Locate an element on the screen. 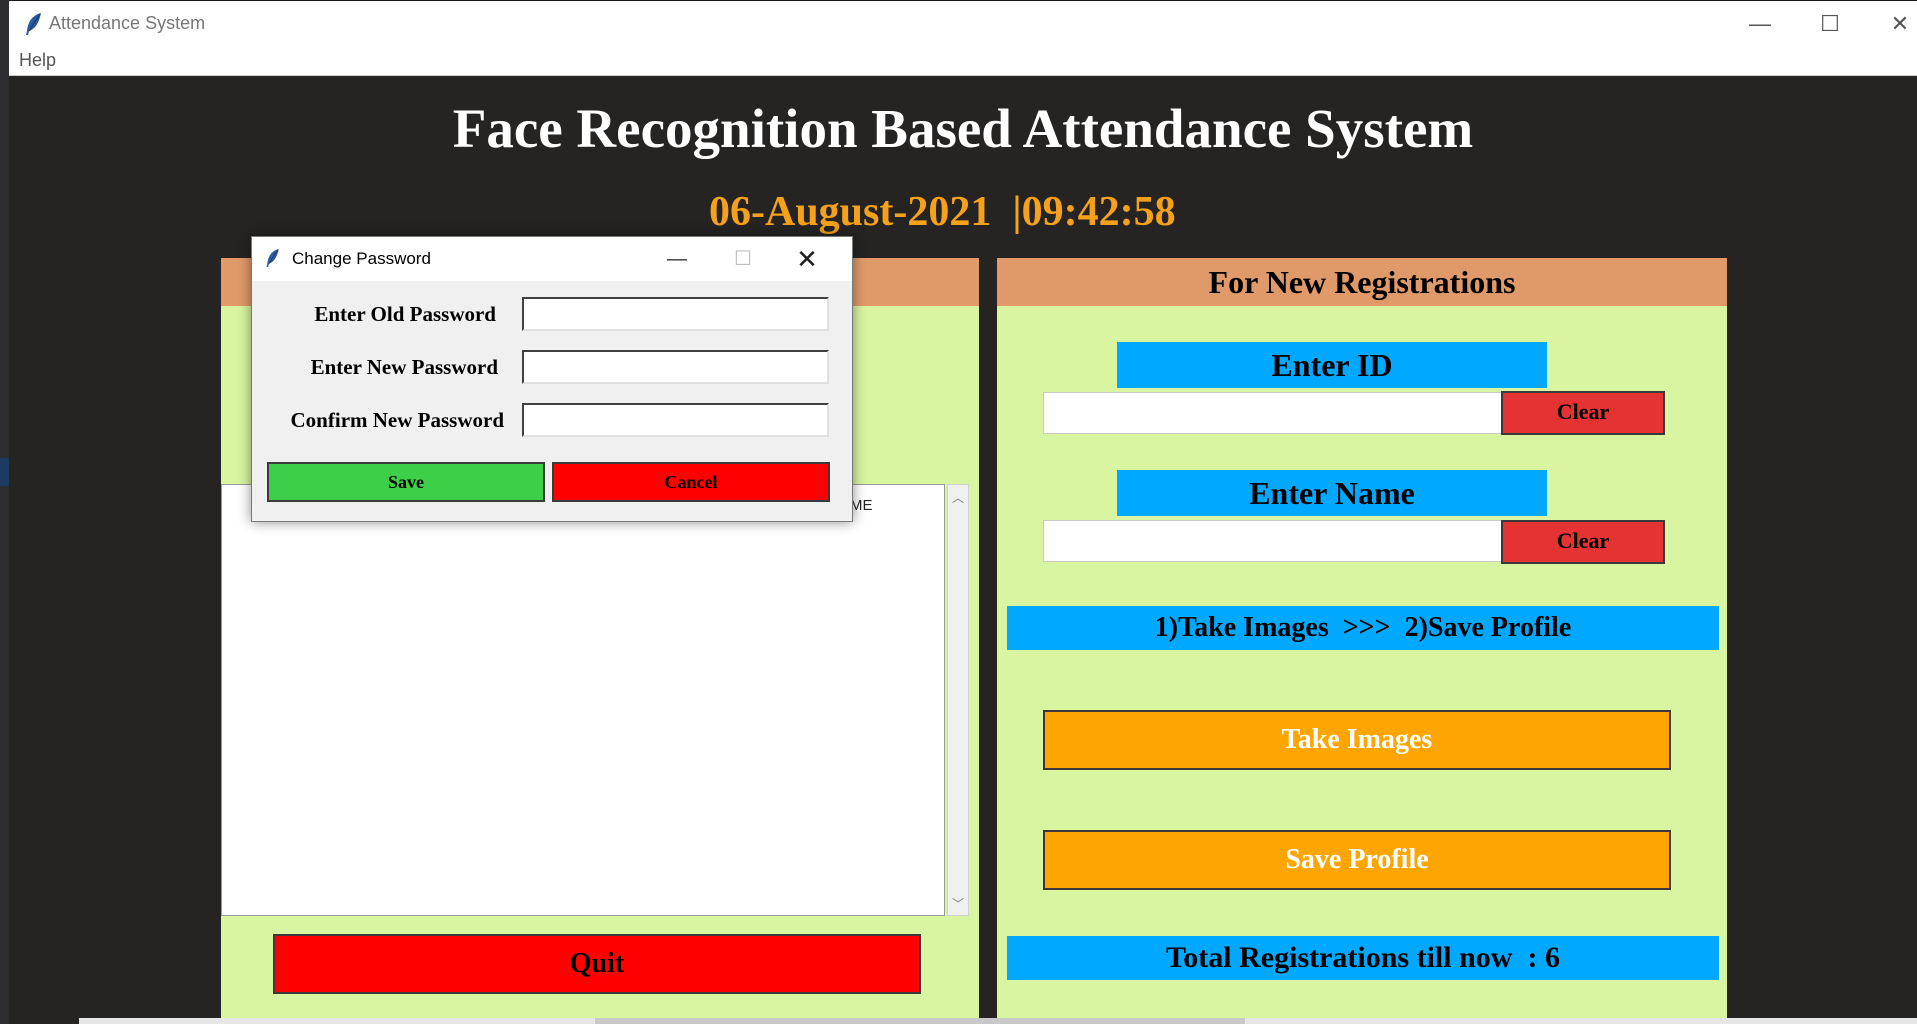 The width and height of the screenshot is (1917, 1024). horizontal-scrollbar is located at coordinates (998, 1021).